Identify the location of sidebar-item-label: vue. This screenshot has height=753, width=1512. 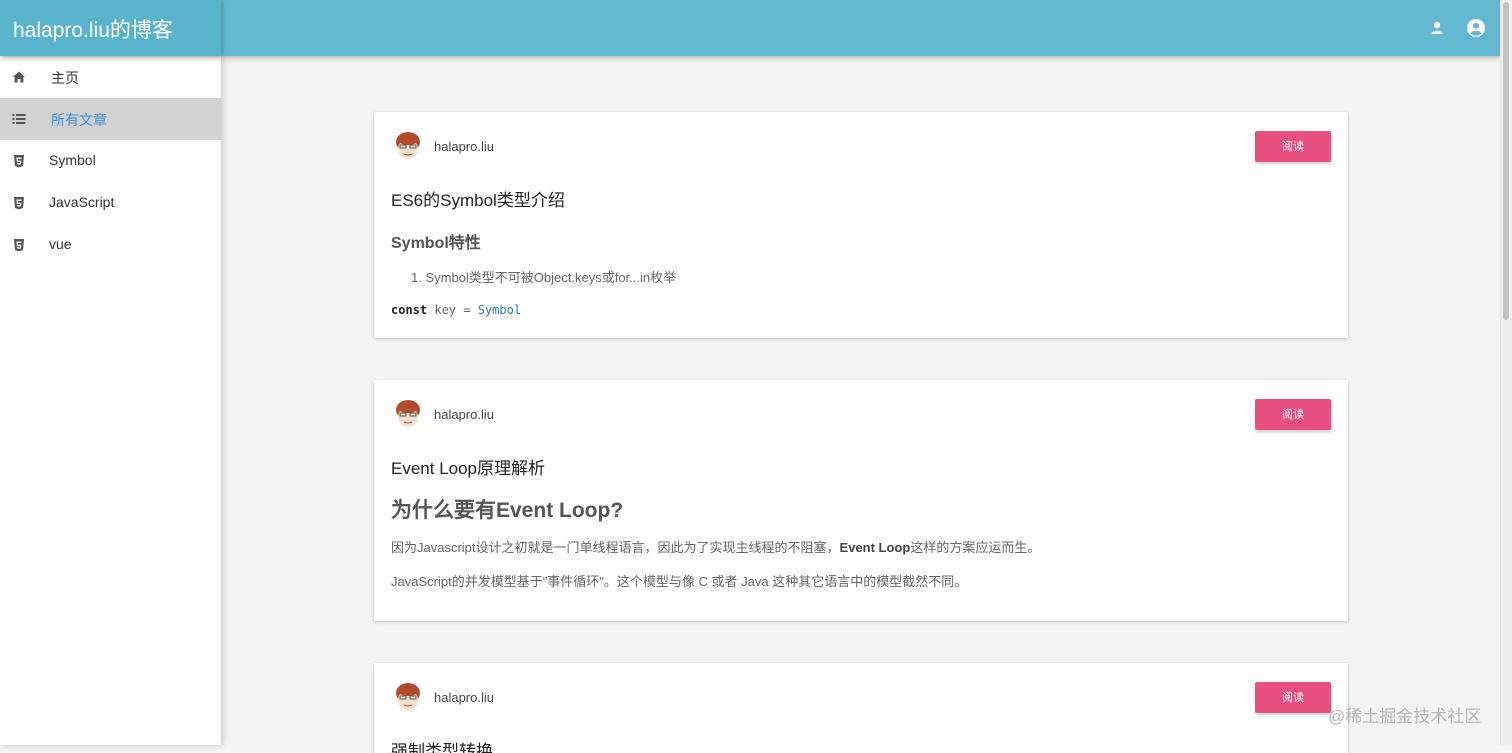
(60, 244).